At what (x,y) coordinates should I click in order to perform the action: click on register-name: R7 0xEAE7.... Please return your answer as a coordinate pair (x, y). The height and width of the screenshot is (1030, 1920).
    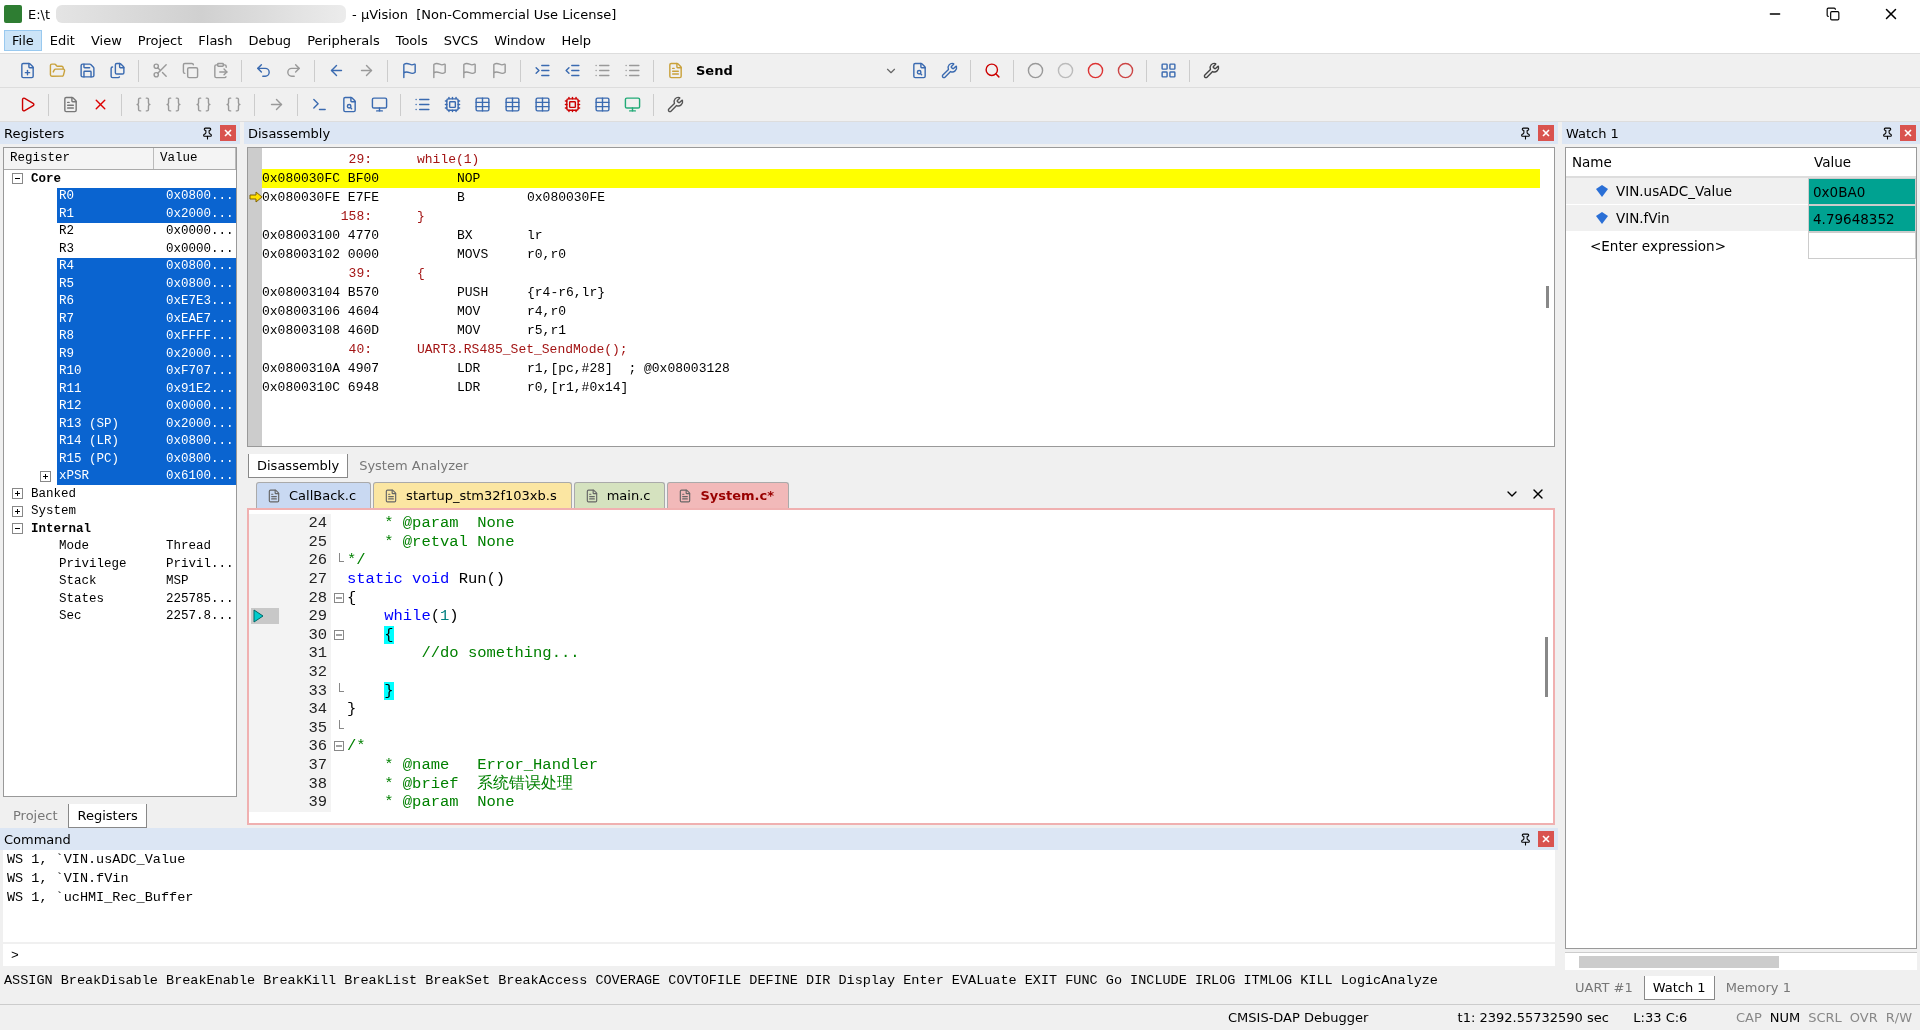
    Looking at the image, I should click on (146, 319).